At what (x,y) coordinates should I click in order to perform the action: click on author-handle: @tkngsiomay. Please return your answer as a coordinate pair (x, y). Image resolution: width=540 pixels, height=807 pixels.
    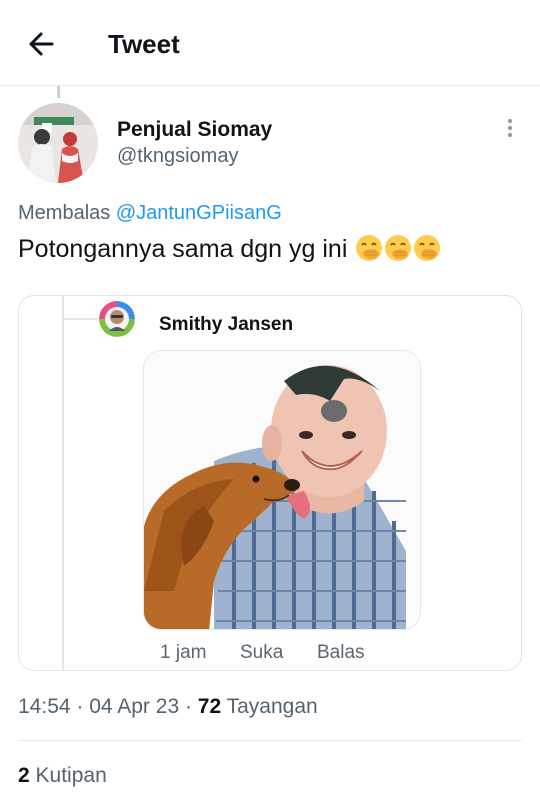
    Looking at the image, I should click on (177, 156).